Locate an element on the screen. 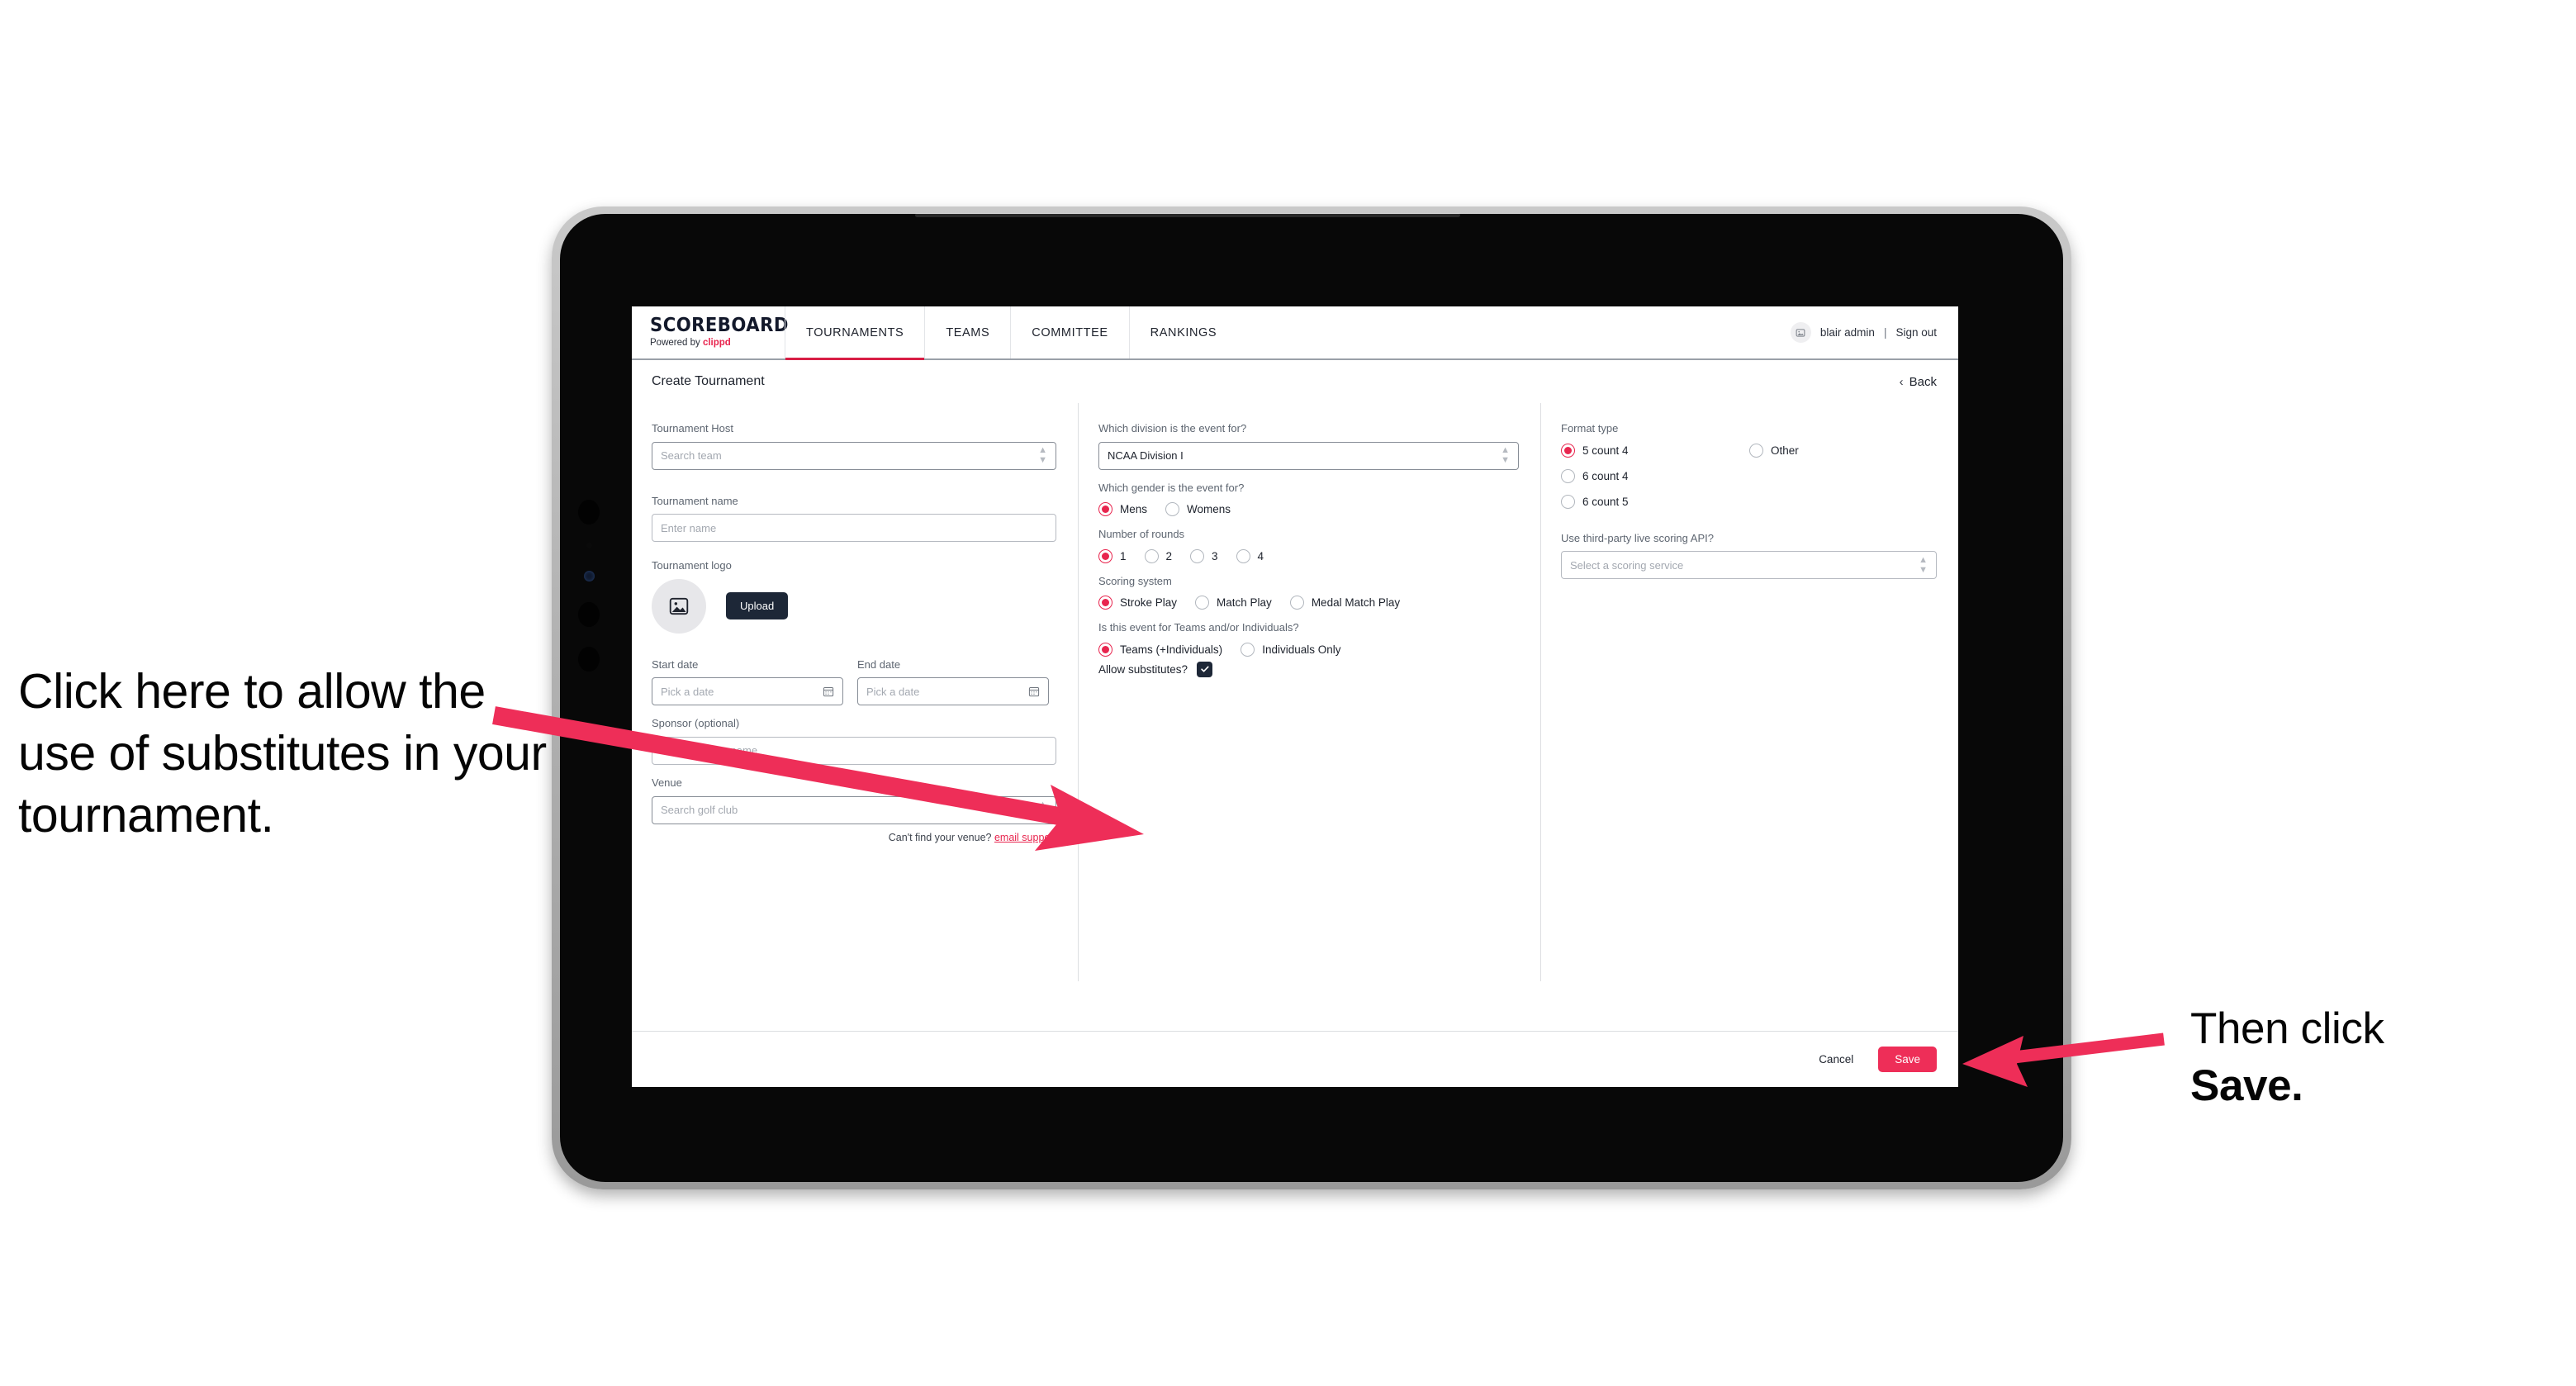  radio-rounds-1: 1 is located at coordinates (1118, 555).